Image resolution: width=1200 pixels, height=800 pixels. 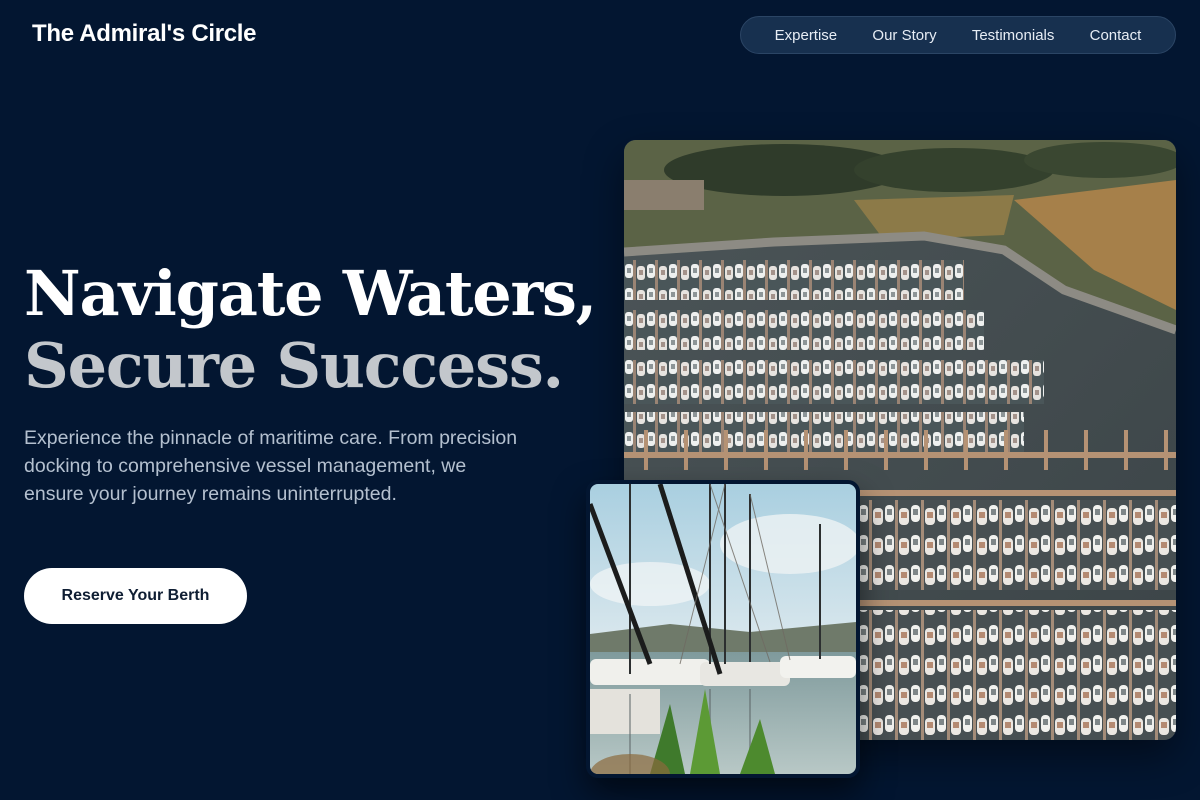 What do you see at coordinates (144, 34) in the screenshot?
I see `brand-logo: The Admiral's Circle` at bounding box center [144, 34].